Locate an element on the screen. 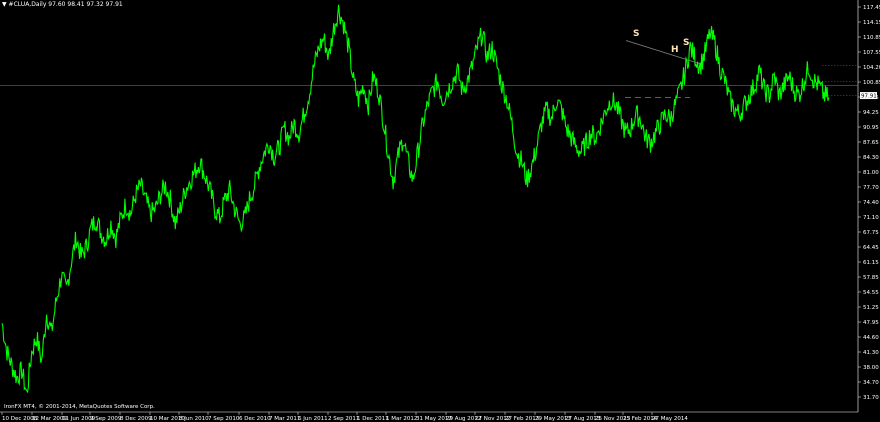 The height and width of the screenshot is (422, 880). x-tick-label: 8 Jun 2010 is located at coordinates (194, 419).